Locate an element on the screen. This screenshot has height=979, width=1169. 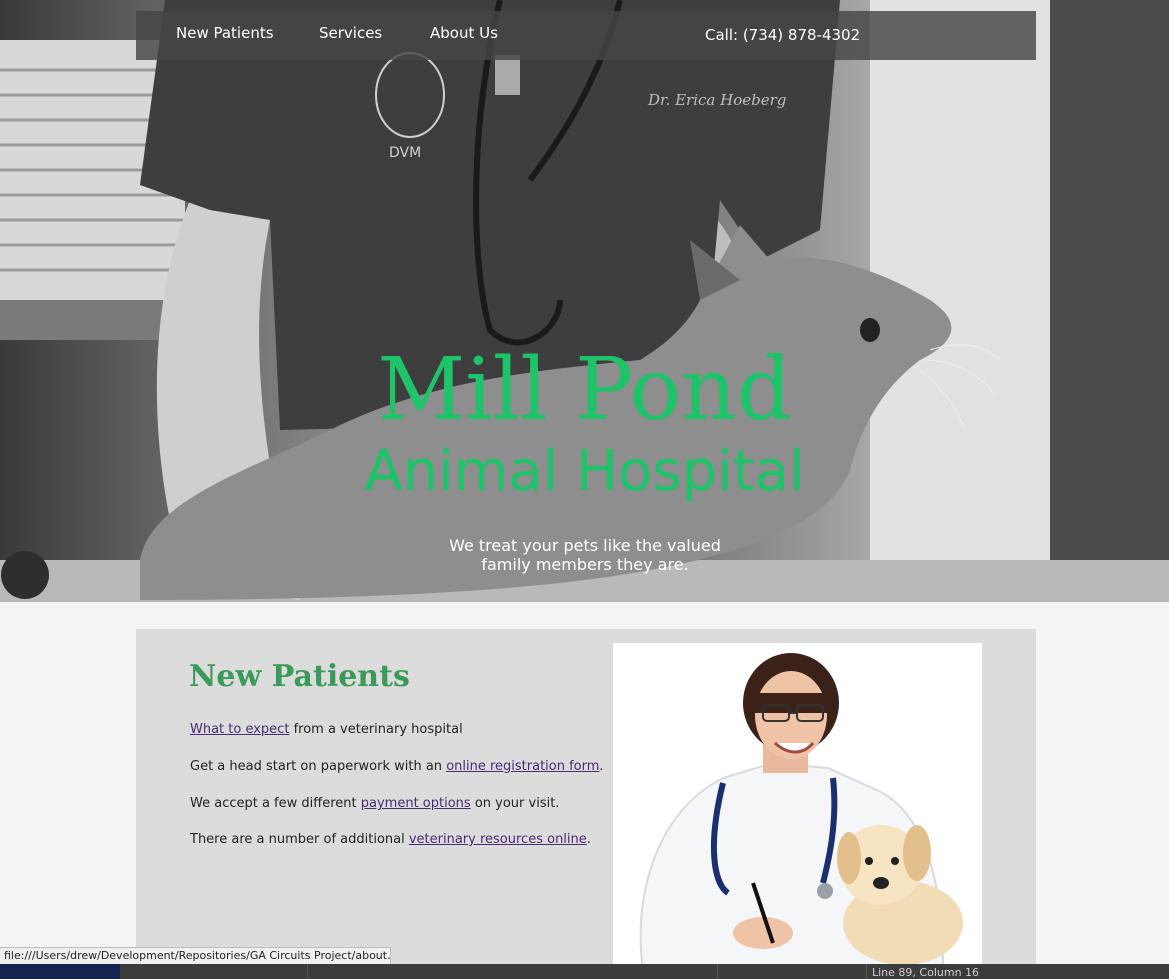
editor-status-bar is located at coordinates (584, 971).